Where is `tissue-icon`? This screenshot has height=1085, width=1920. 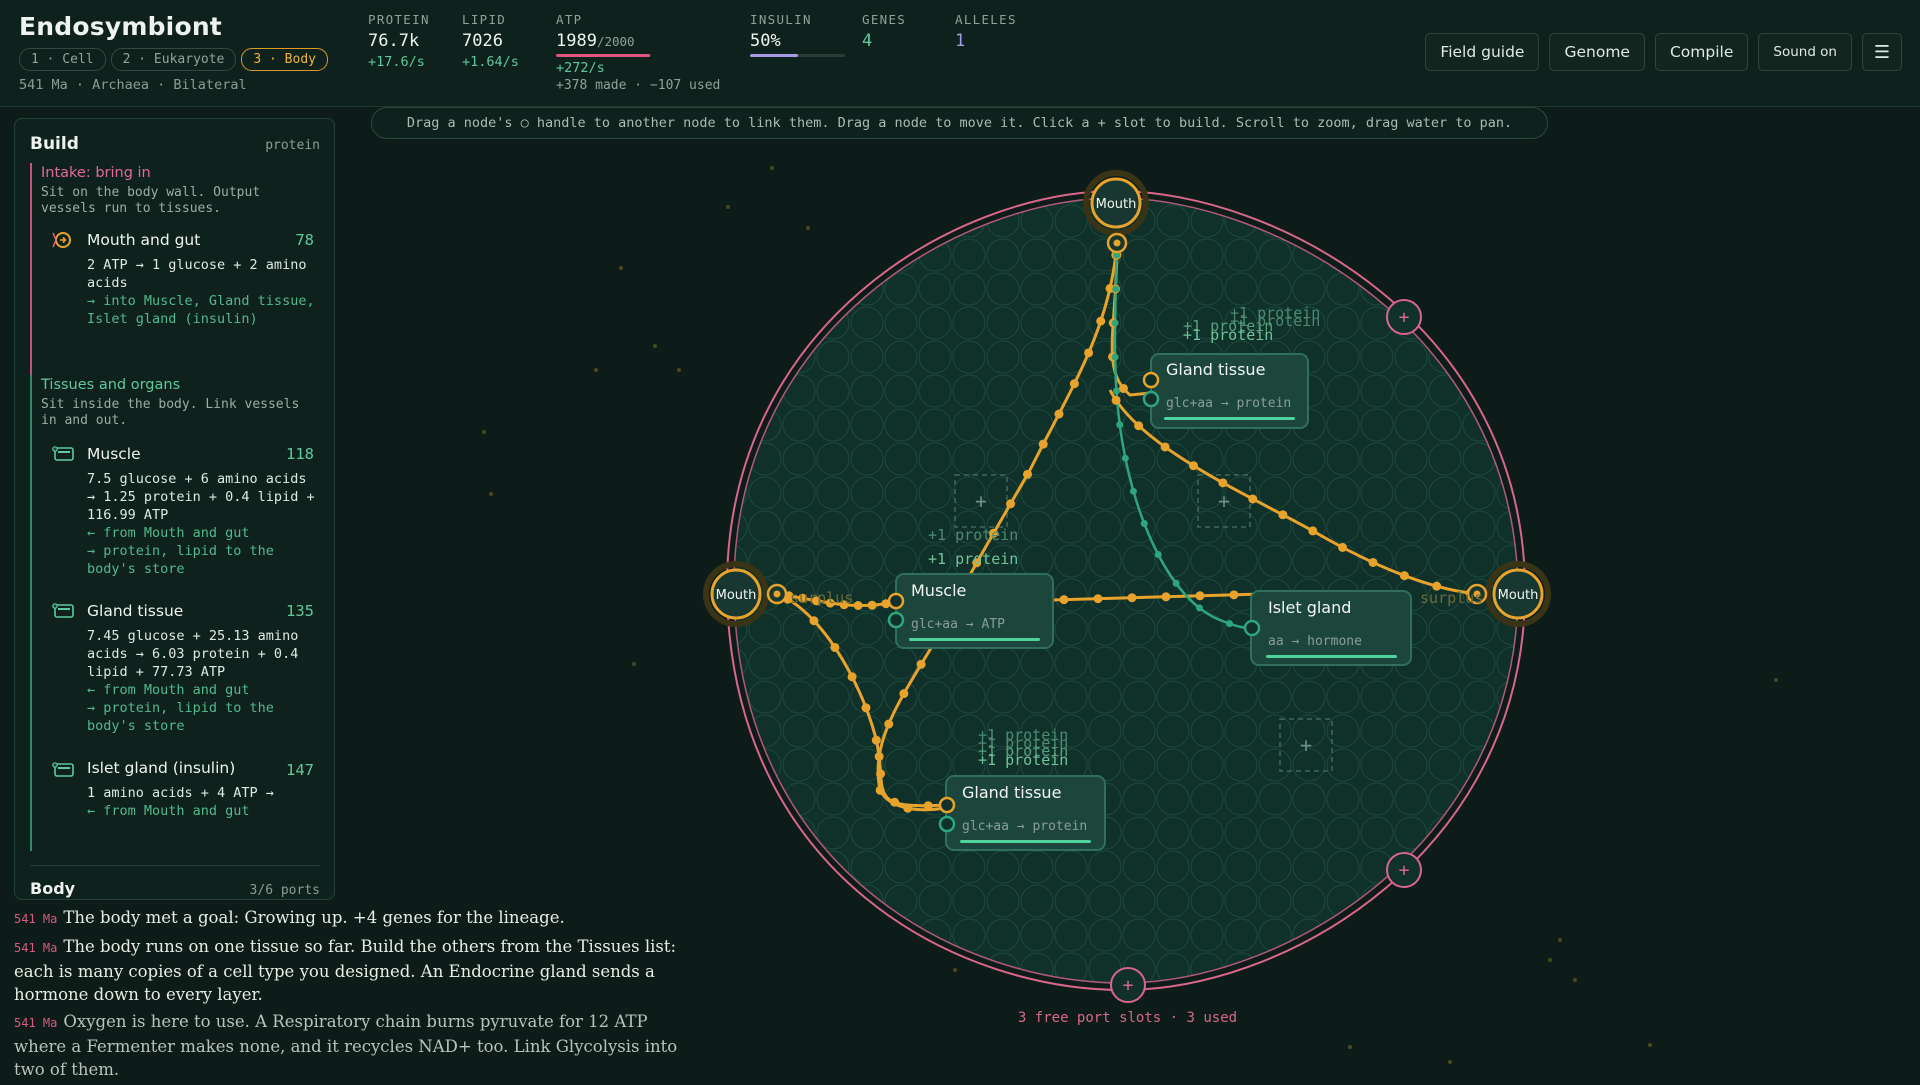 tissue-icon is located at coordinates (63, 610).